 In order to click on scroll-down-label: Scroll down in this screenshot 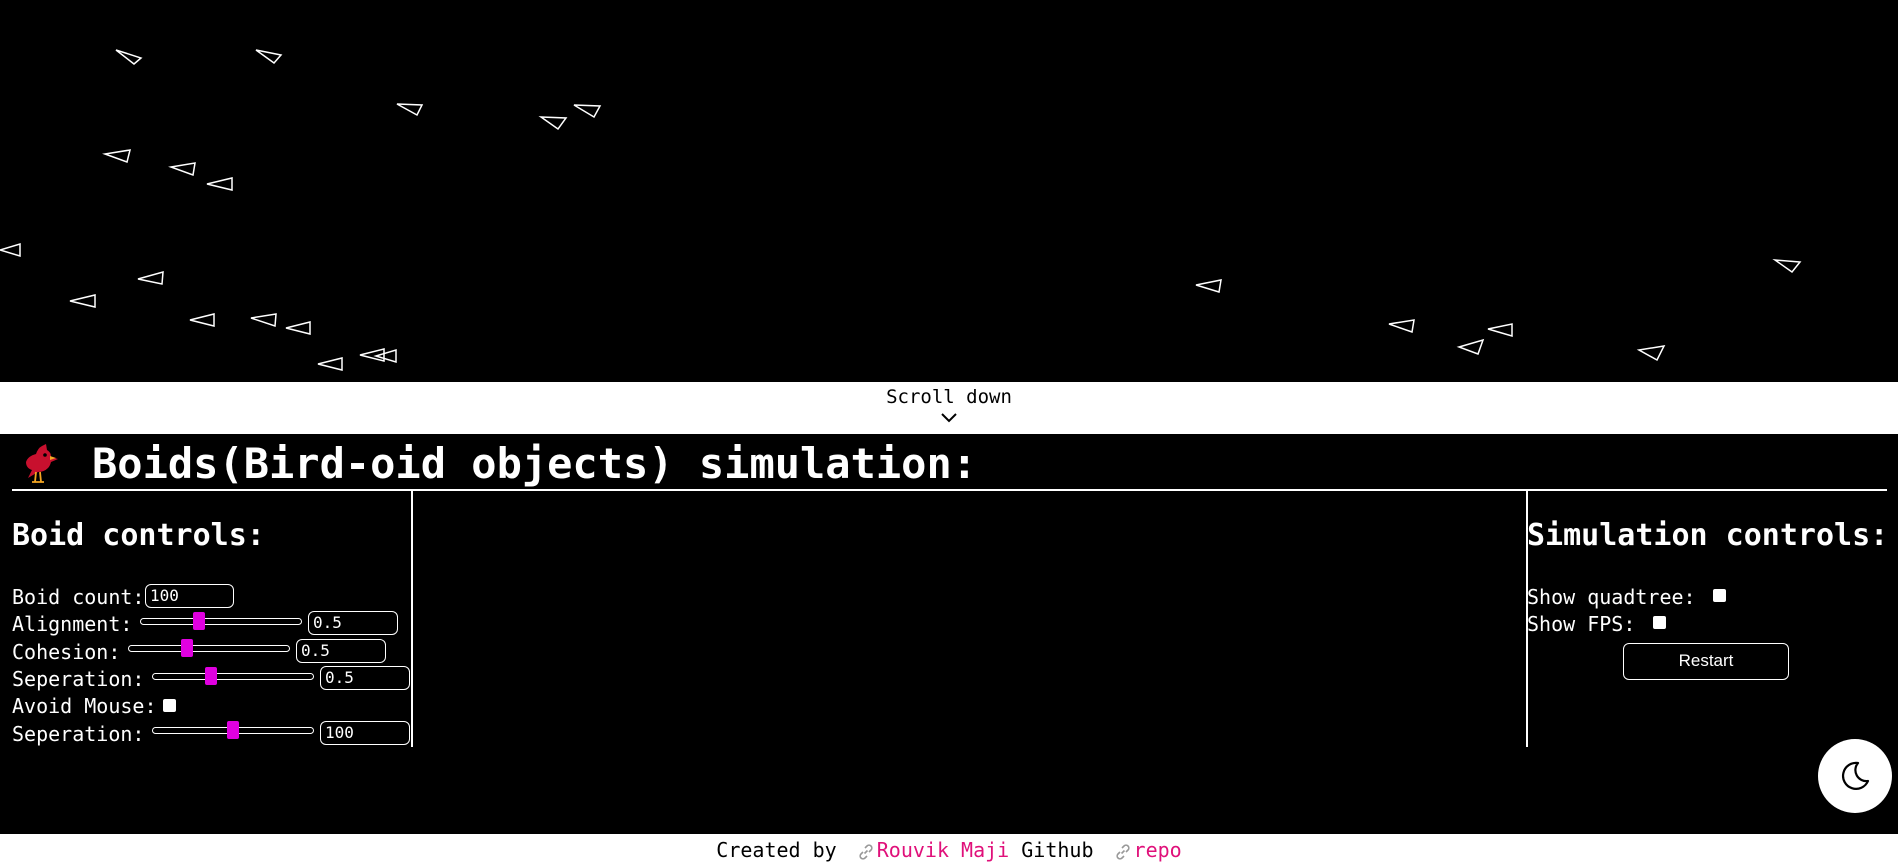, I will do `click(949, 397)`.